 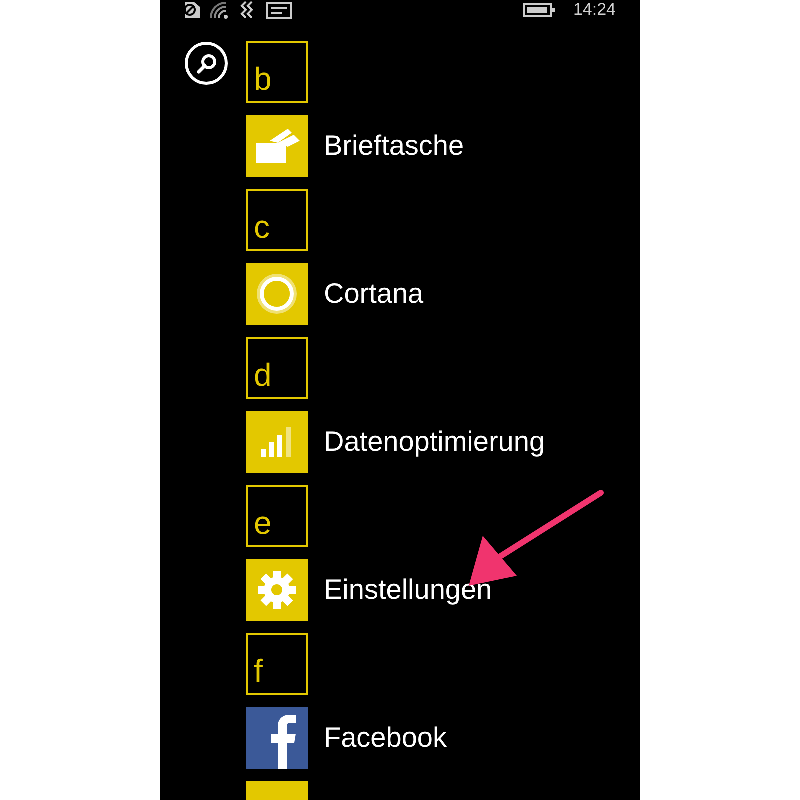 I want to click on app-name: Datenoptimierung, so click(x=435, y=442).